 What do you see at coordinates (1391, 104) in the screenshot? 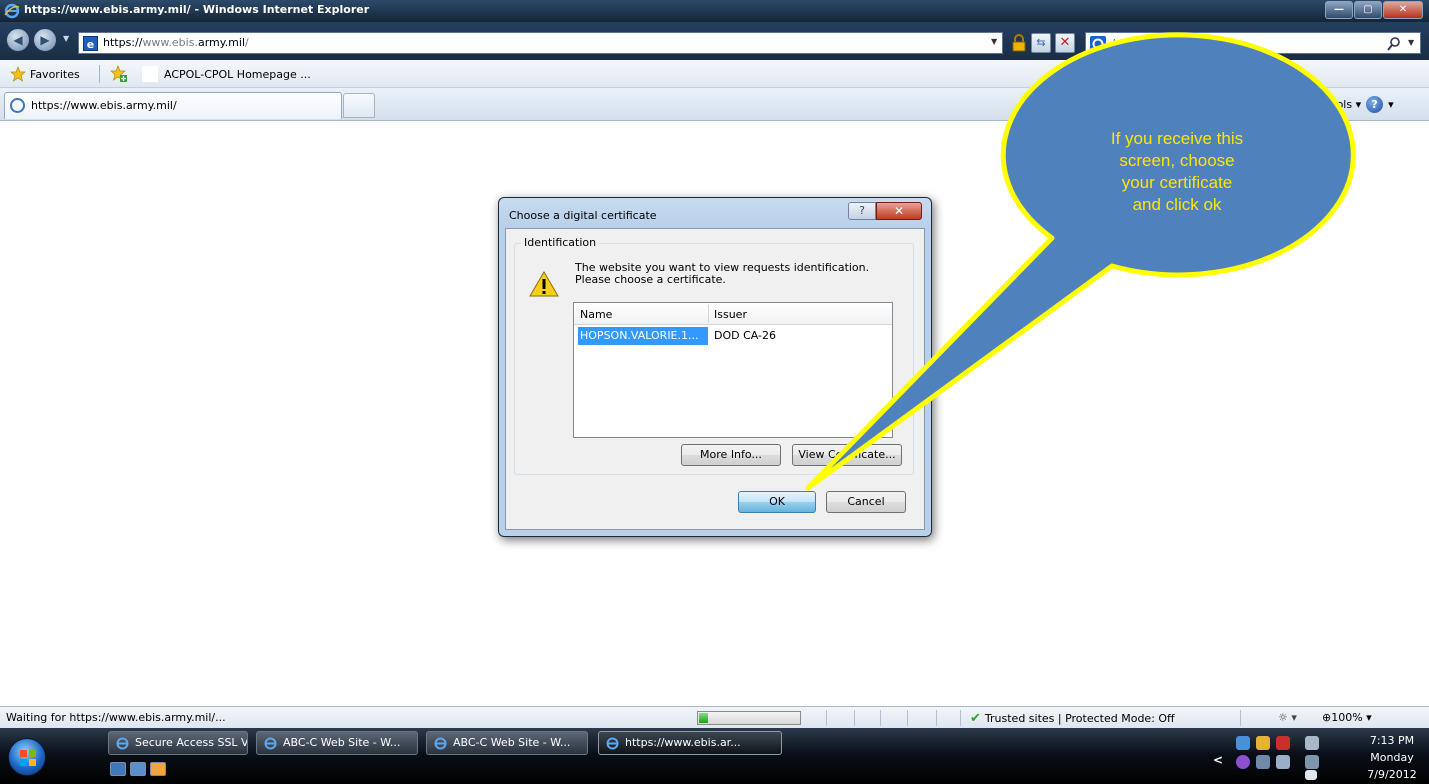
I see `help-dropdown: ▾` at bounding box center [1391, 104].